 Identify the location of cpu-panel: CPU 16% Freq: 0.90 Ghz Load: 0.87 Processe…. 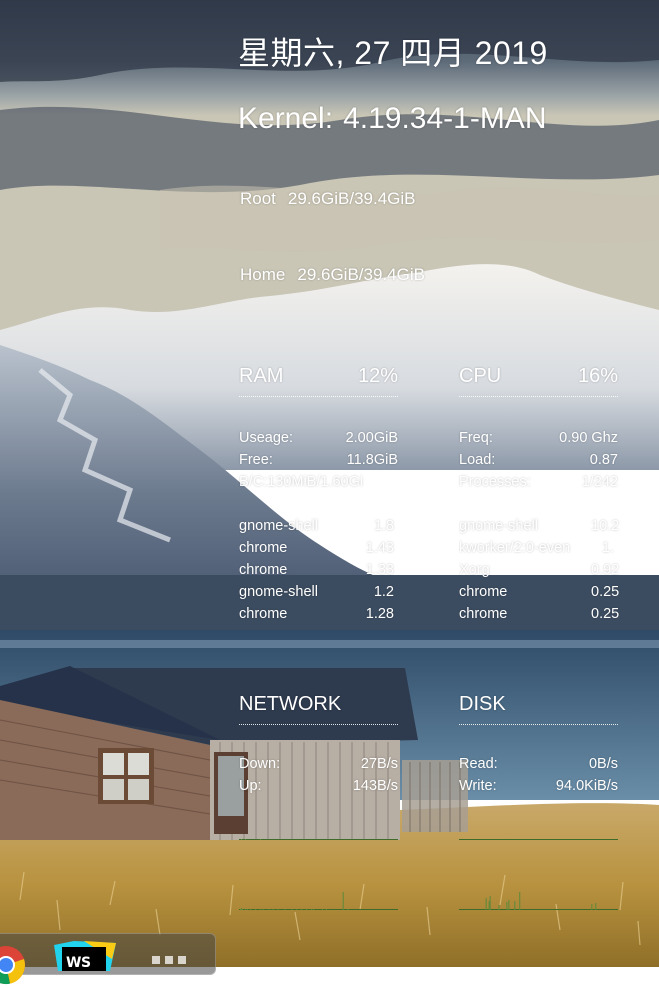
(539, 493).